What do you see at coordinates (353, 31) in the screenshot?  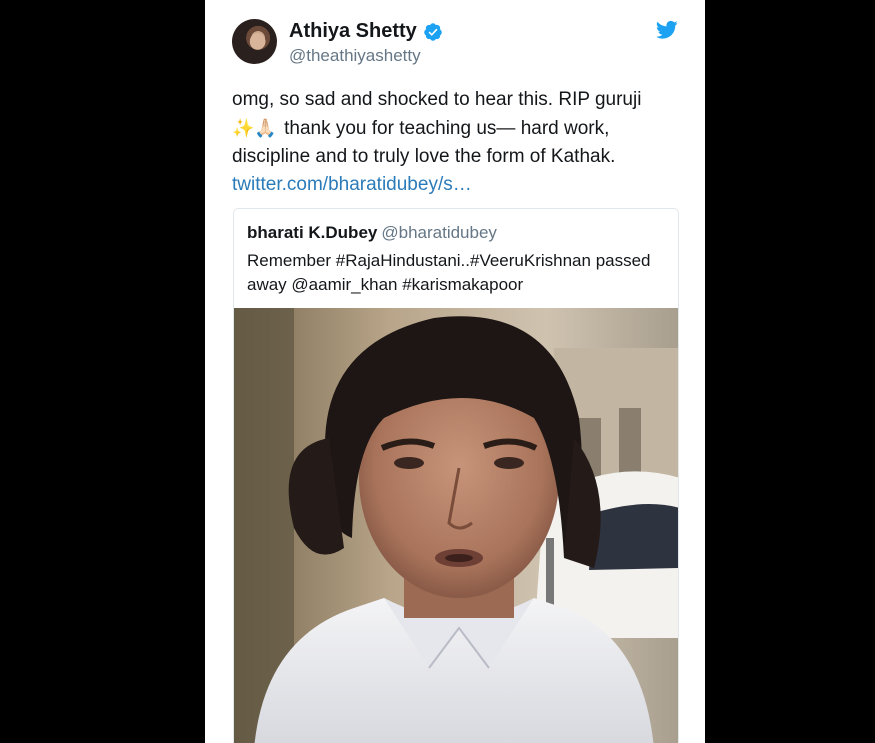 I see `author-display-name: Athiya Shetty` at bounding box center [353, 31].